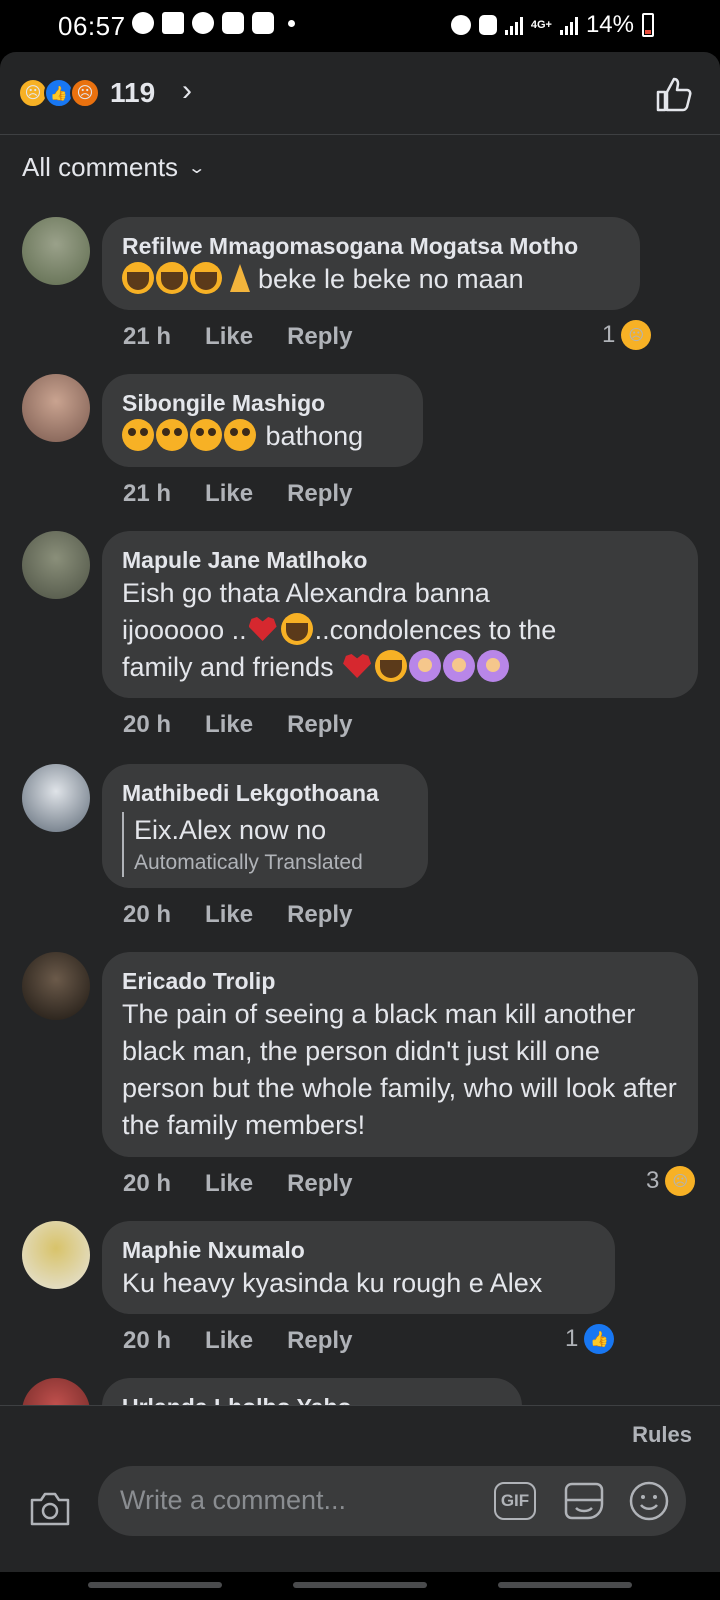 The height and width of the screenshot is (1600, 720). I want to click on comment-actions: 21 h Like Reply, so click(237, 494).